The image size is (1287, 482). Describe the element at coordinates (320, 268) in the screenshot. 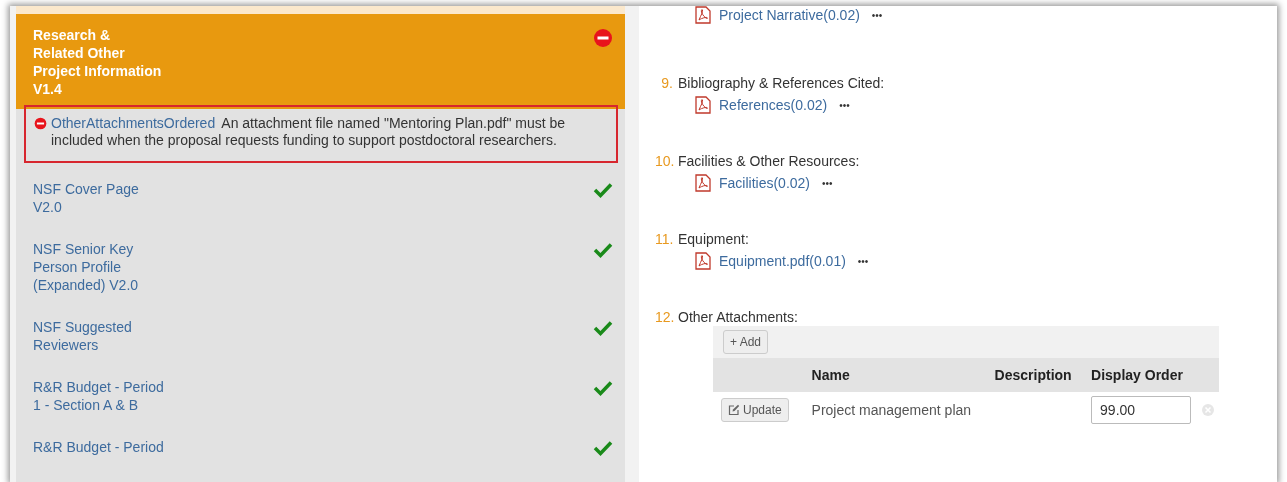

I see `sidebar-item: NSF Senior Key Person Profile (Expanded) V2.0` at that location.